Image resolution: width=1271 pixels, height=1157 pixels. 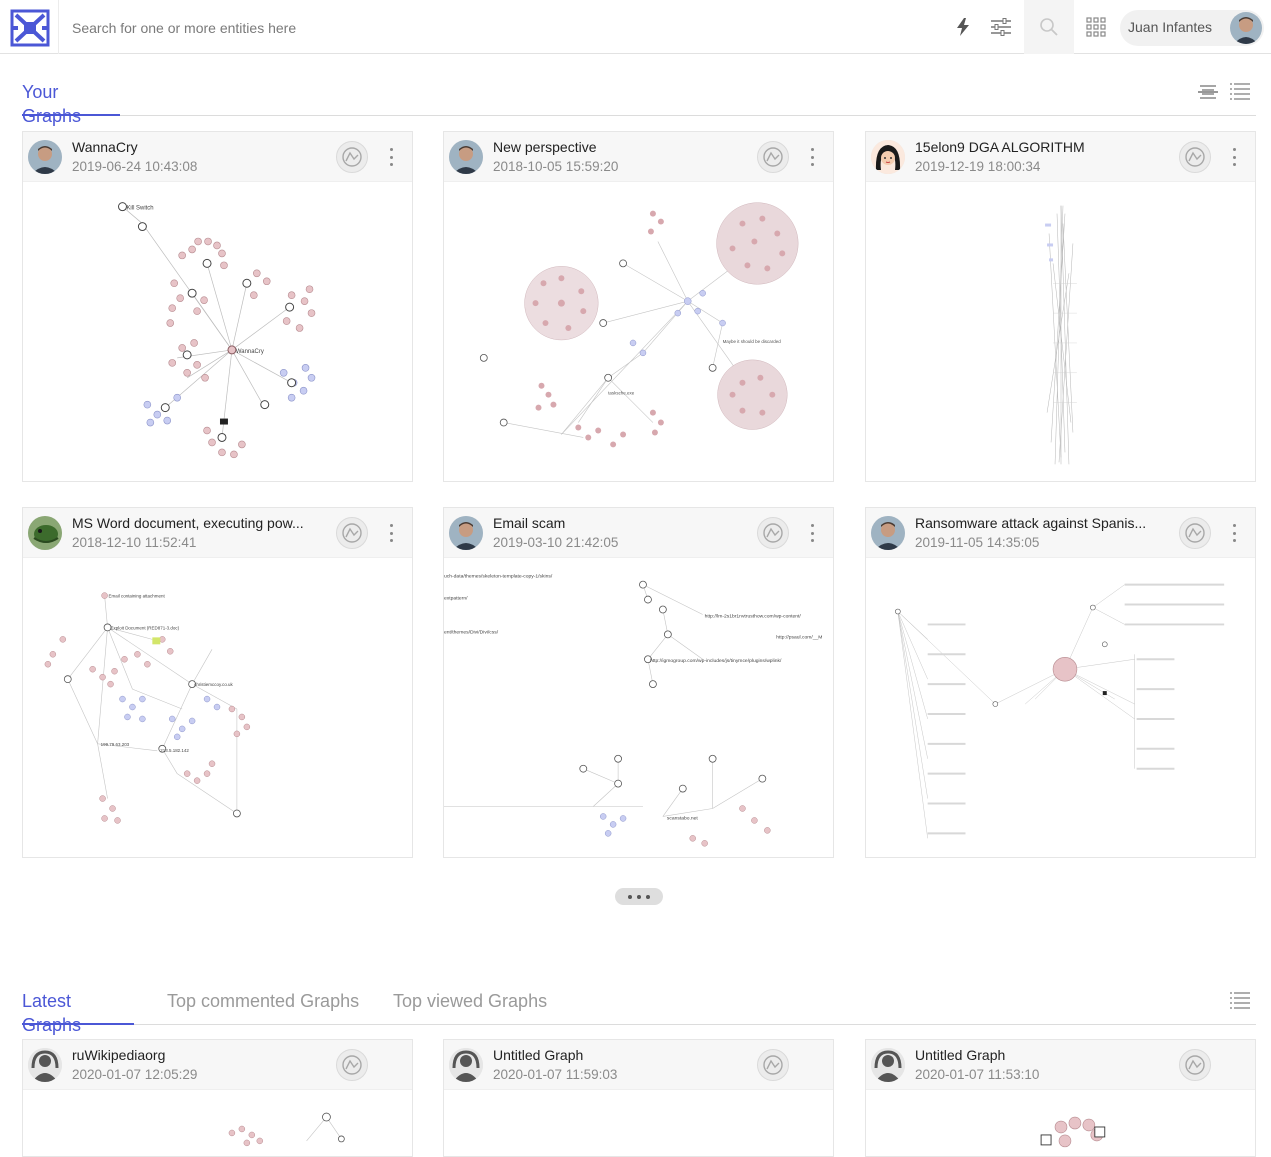 What do you see at coordinates (621, 393) in the screenshot?
I see `graph-node-label: tasksche.exe` at bounding box center [621, 393].